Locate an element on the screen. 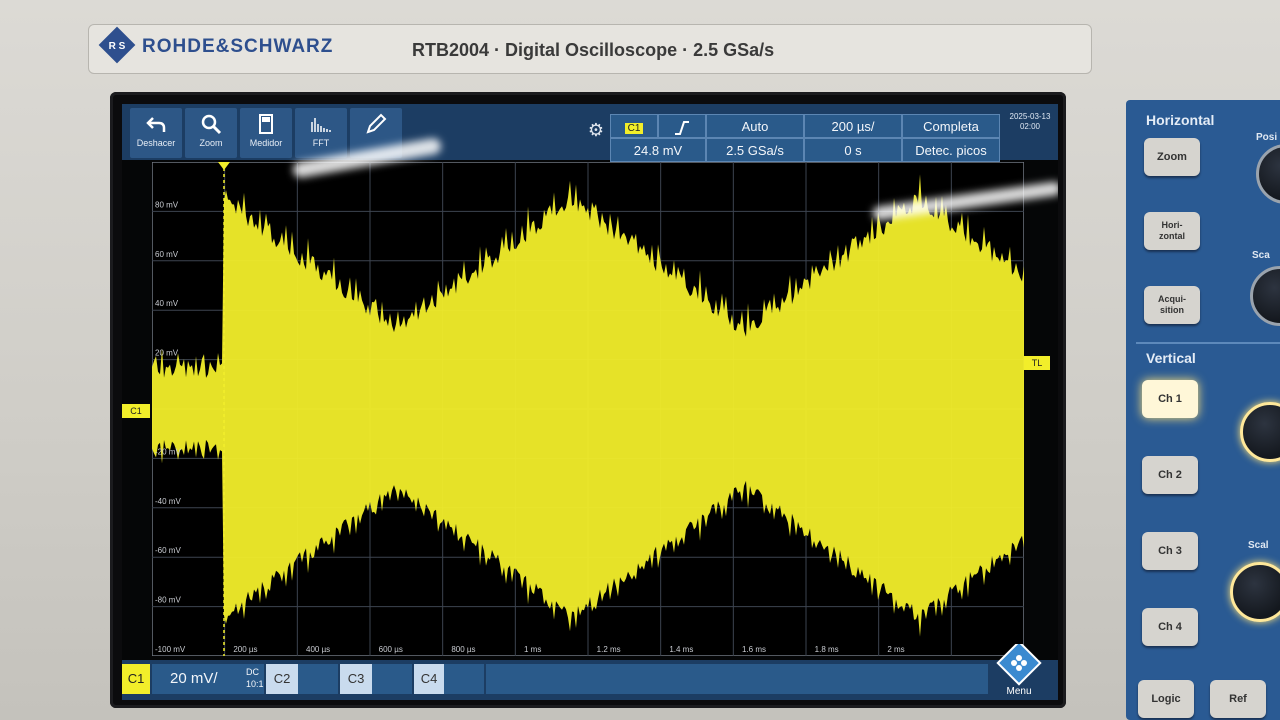  position-label-fragment: Posi is located at coordinates (1267, 137).